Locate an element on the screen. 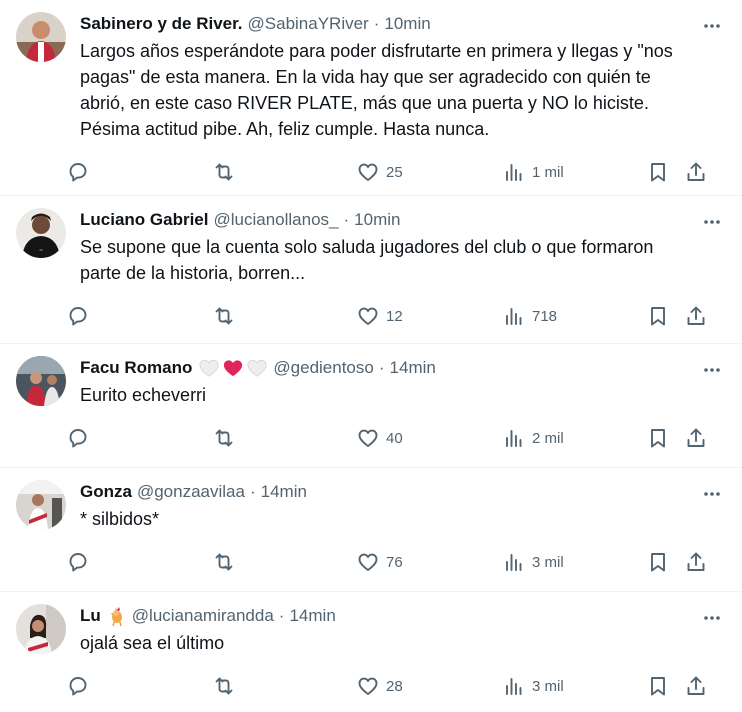 The image size is (742, 712). display-name: Facu Romano is located at coordinates (136, 368).